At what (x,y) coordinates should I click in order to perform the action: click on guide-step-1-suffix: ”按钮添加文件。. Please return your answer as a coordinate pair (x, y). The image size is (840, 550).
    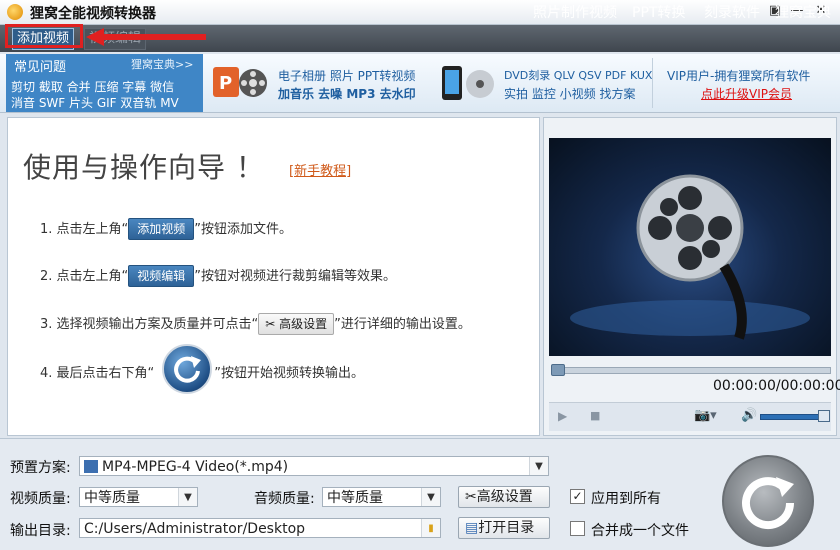
    Looking at the image, I should click on (243, 229).